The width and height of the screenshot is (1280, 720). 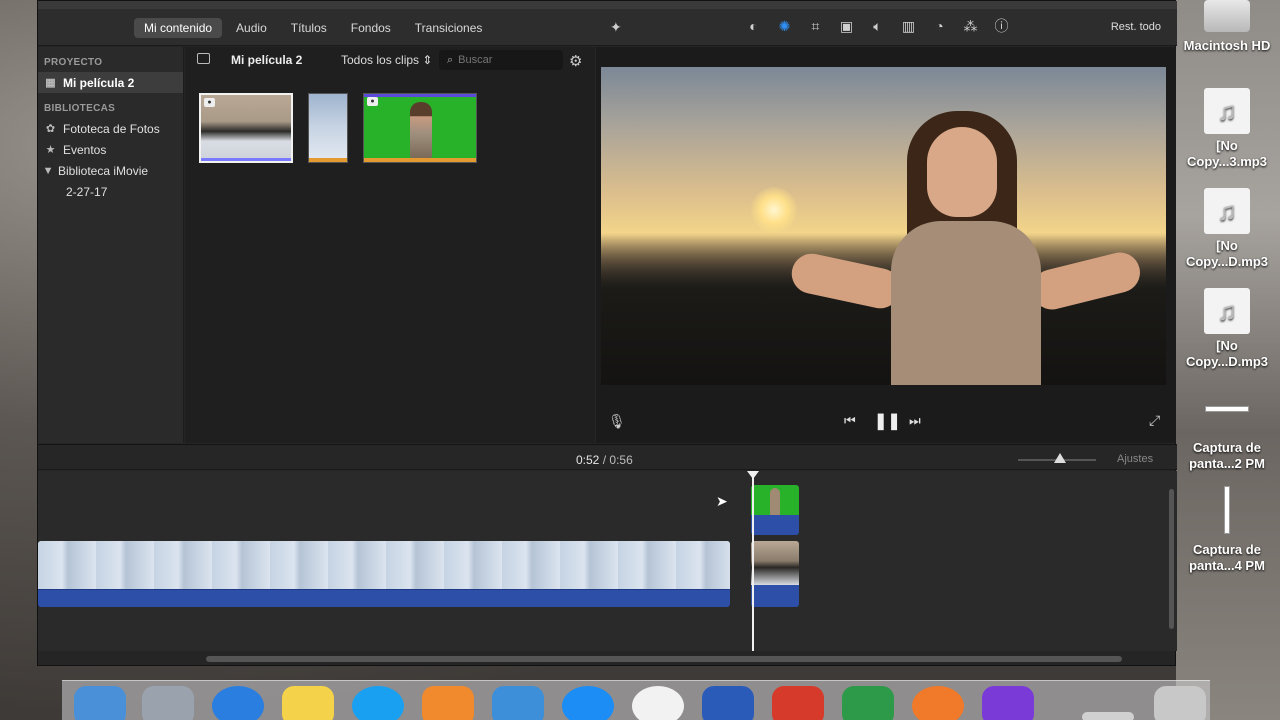 I want to click on clips-filter-select: Todos los clips ⇕, so click(x=386, y=60).